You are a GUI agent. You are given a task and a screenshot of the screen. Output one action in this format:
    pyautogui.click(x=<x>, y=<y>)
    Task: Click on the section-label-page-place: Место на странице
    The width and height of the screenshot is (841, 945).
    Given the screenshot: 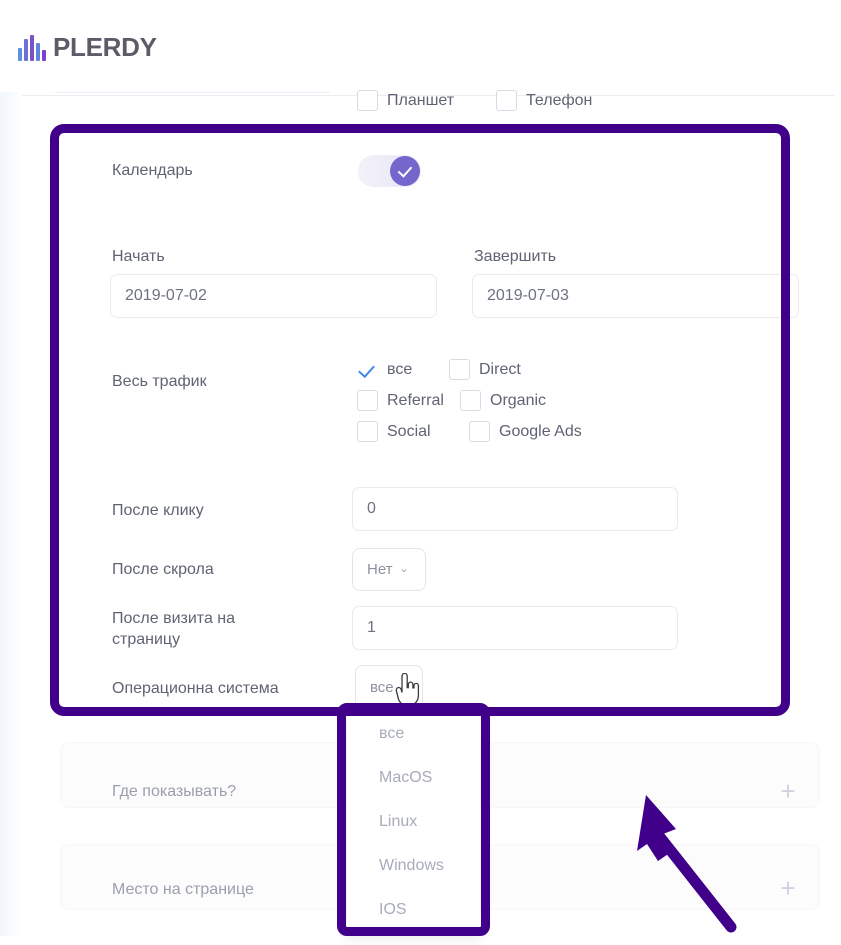 What is the action you would take?
    pyautogui.click(x=183, y=889)
    